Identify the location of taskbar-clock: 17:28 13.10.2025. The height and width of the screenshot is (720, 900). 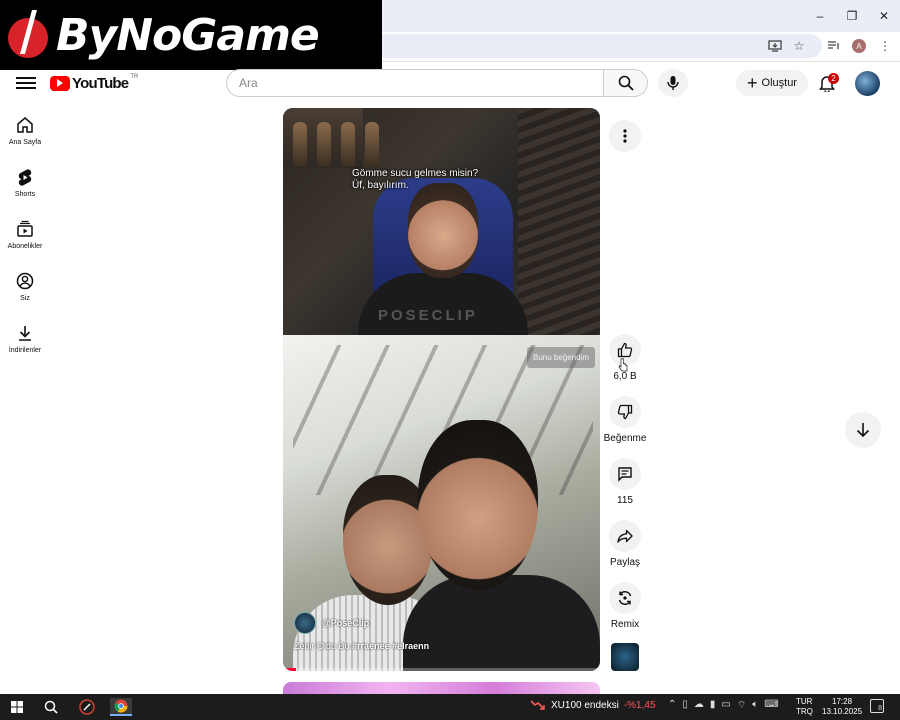
(842, 707).